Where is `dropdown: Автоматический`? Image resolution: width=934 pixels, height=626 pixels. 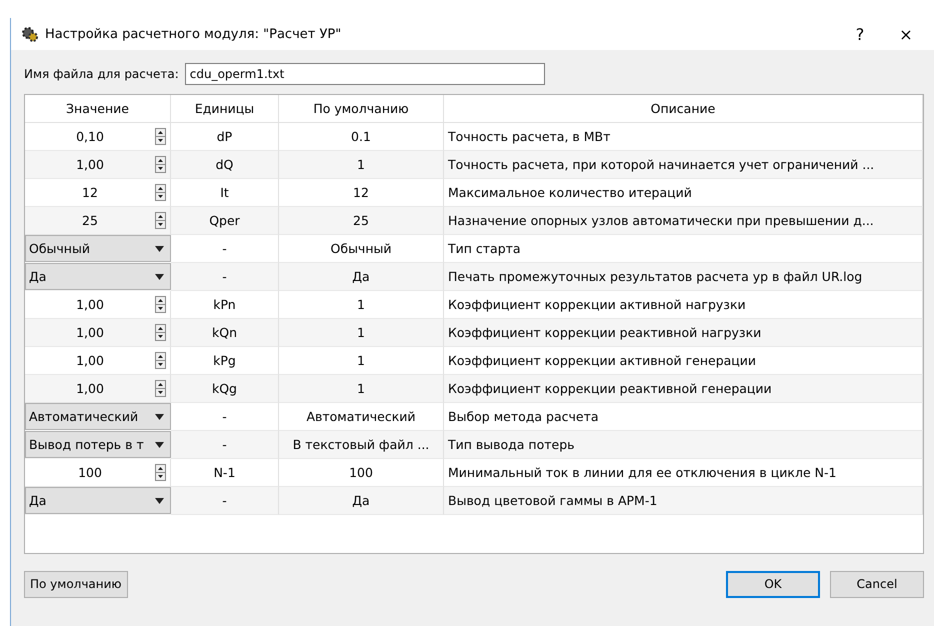
dropdown: Автоматический is located at coordinates (98, 416).